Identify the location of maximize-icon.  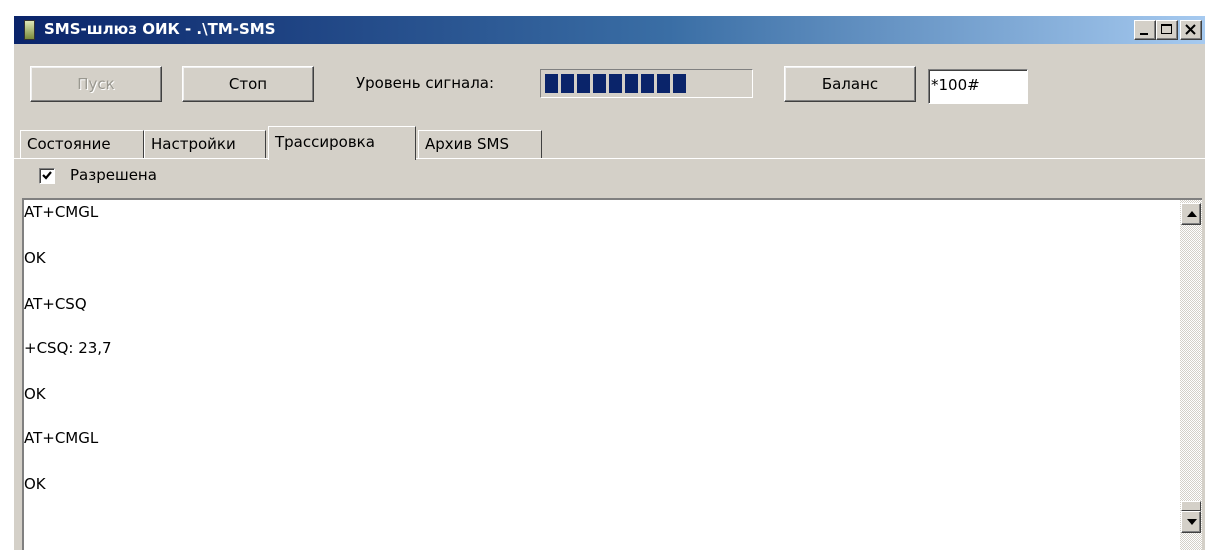
(1166, 29).